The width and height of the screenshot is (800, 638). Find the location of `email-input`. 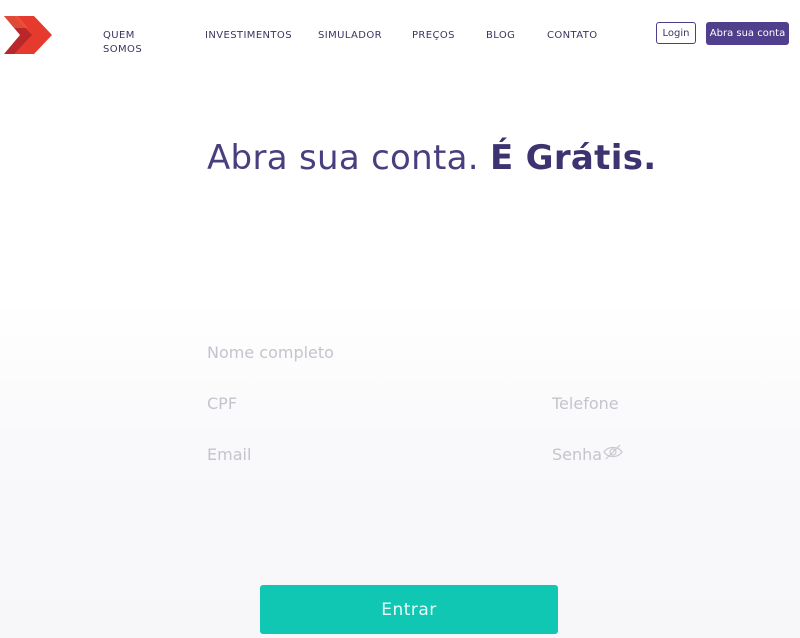

email-input is located at coordinates (357, 454).